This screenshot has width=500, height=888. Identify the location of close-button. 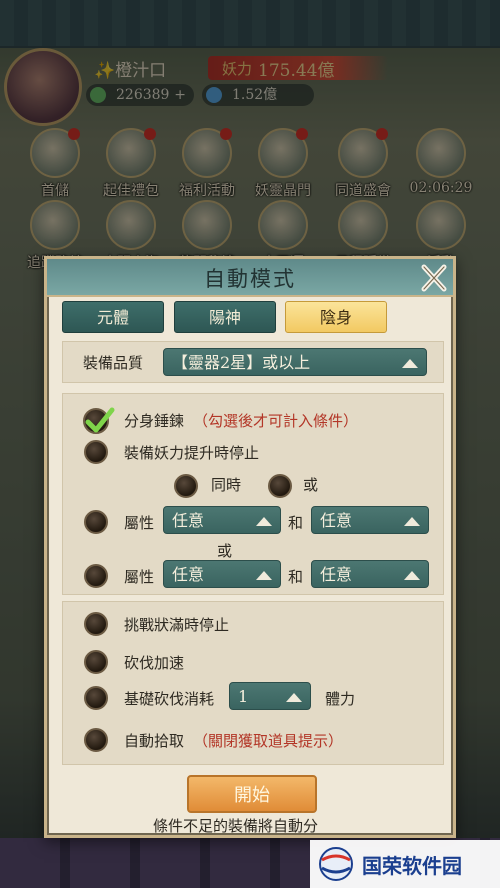
(434, 277).